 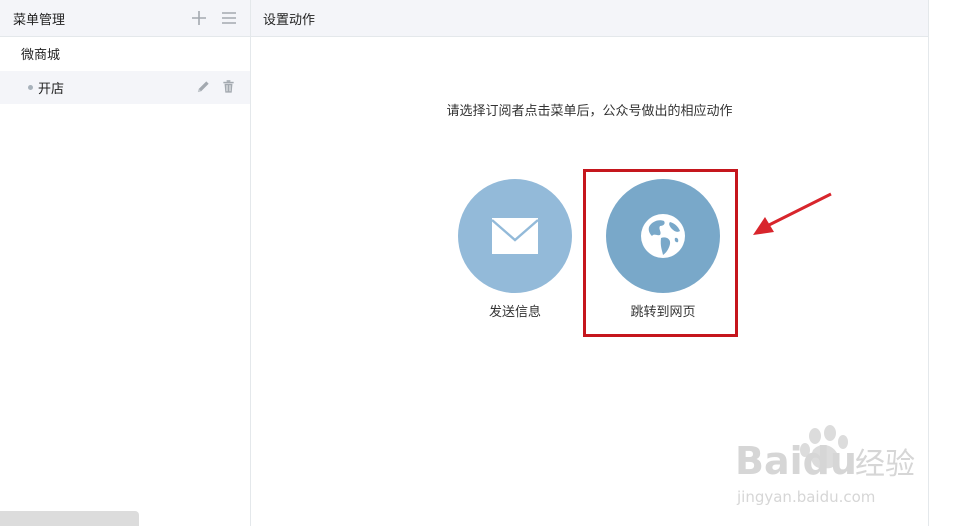 I want to click on watermark-product: 经验, so click(x=885, y=464).